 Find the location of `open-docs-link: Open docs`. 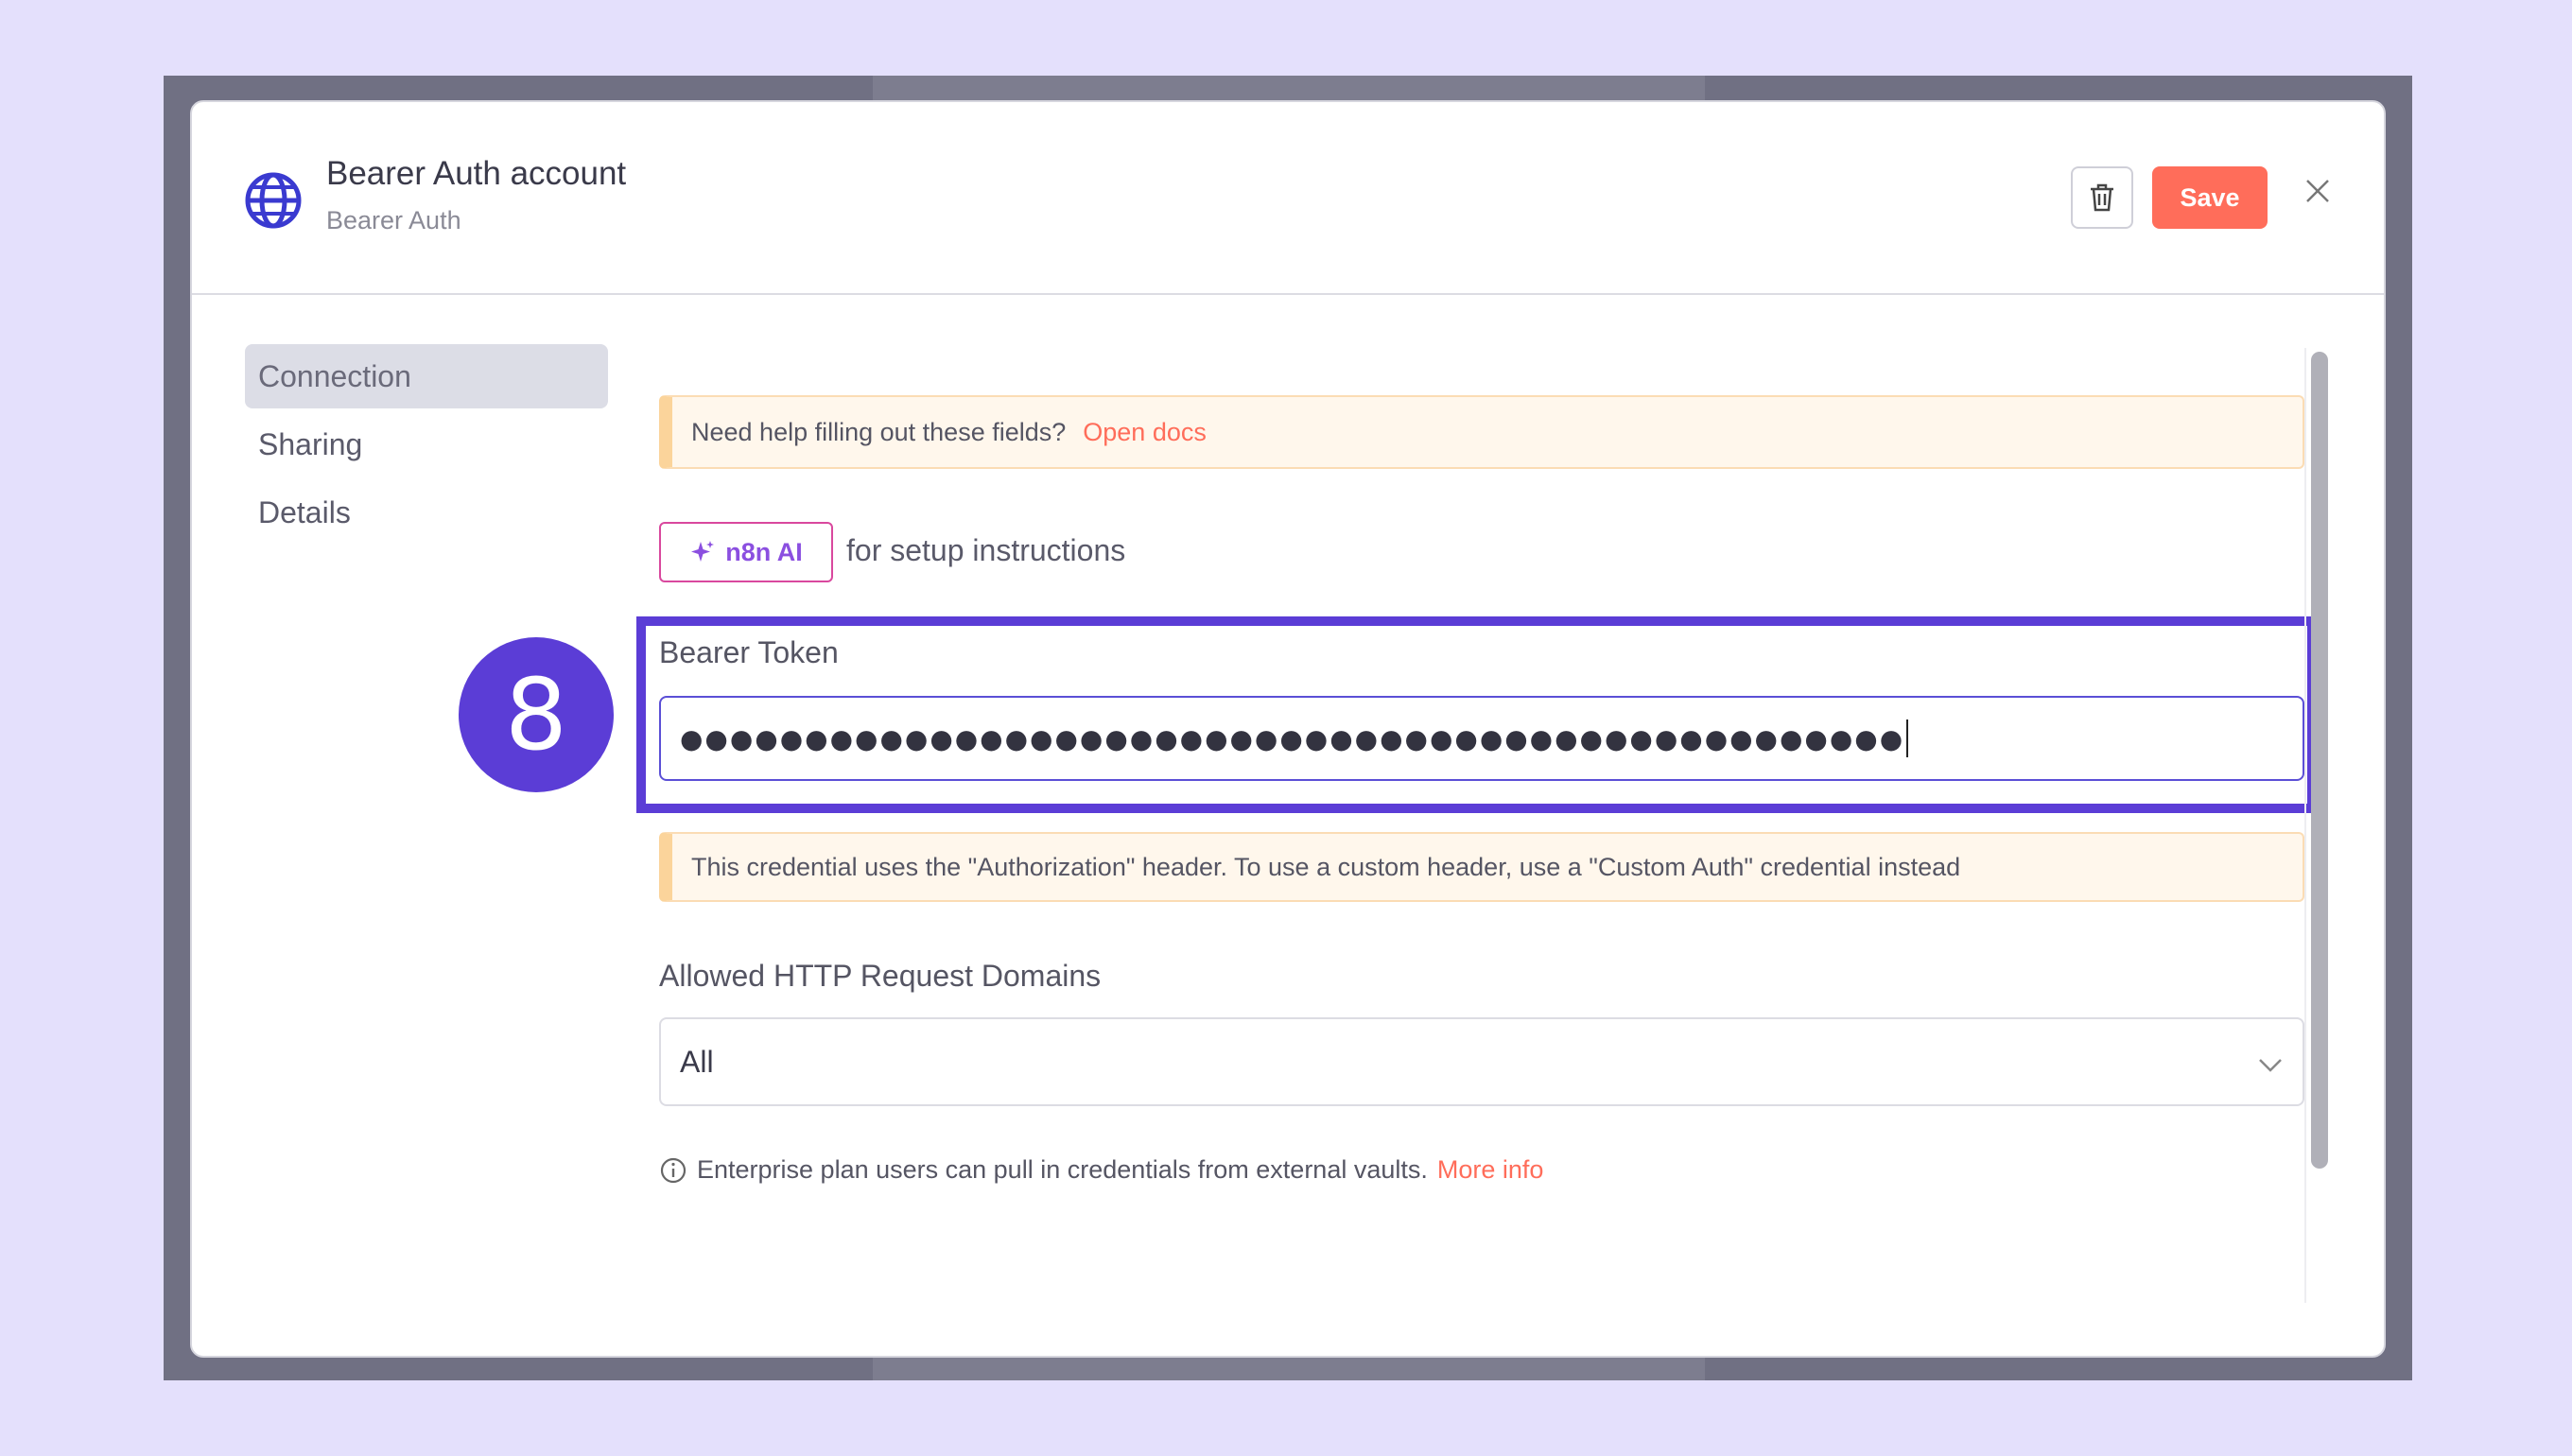

open-docs-link: Open docs is located at coordinates (1145, 432).